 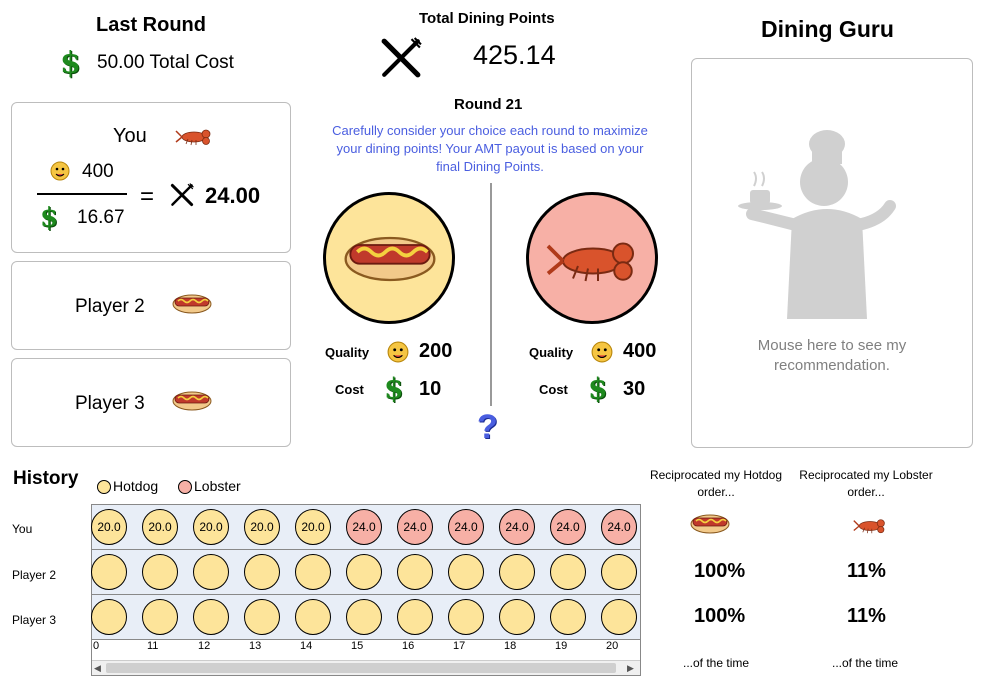 I want to click on chef-icon, so click(x=817, y=224).